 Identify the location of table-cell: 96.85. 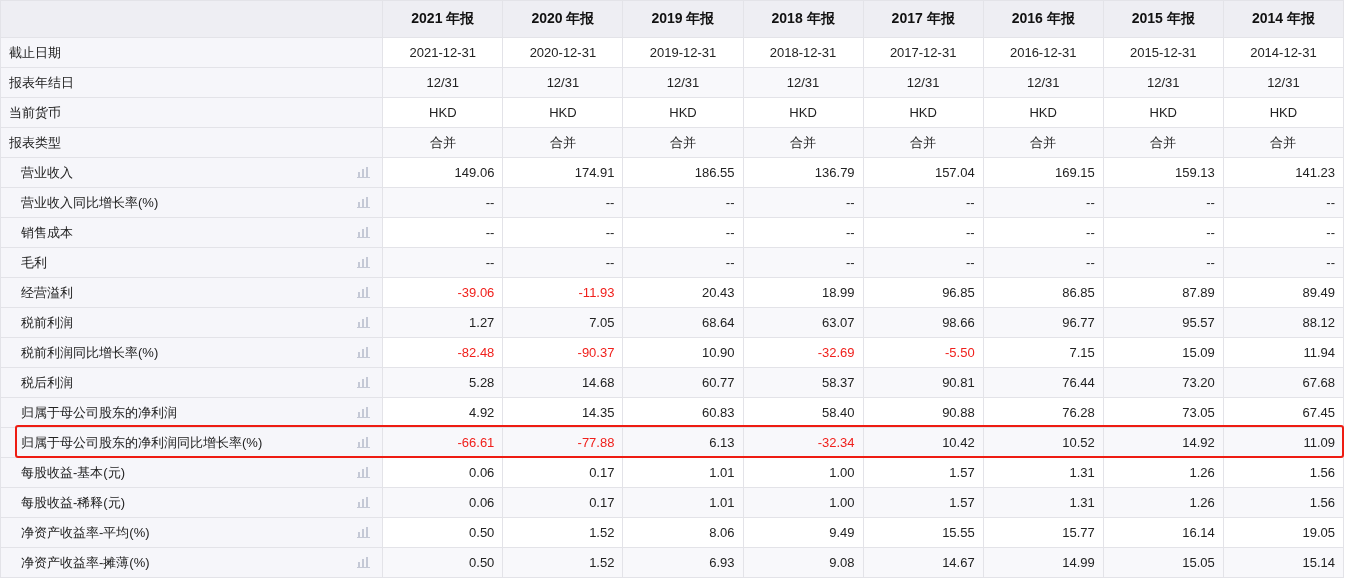
(923, 292).